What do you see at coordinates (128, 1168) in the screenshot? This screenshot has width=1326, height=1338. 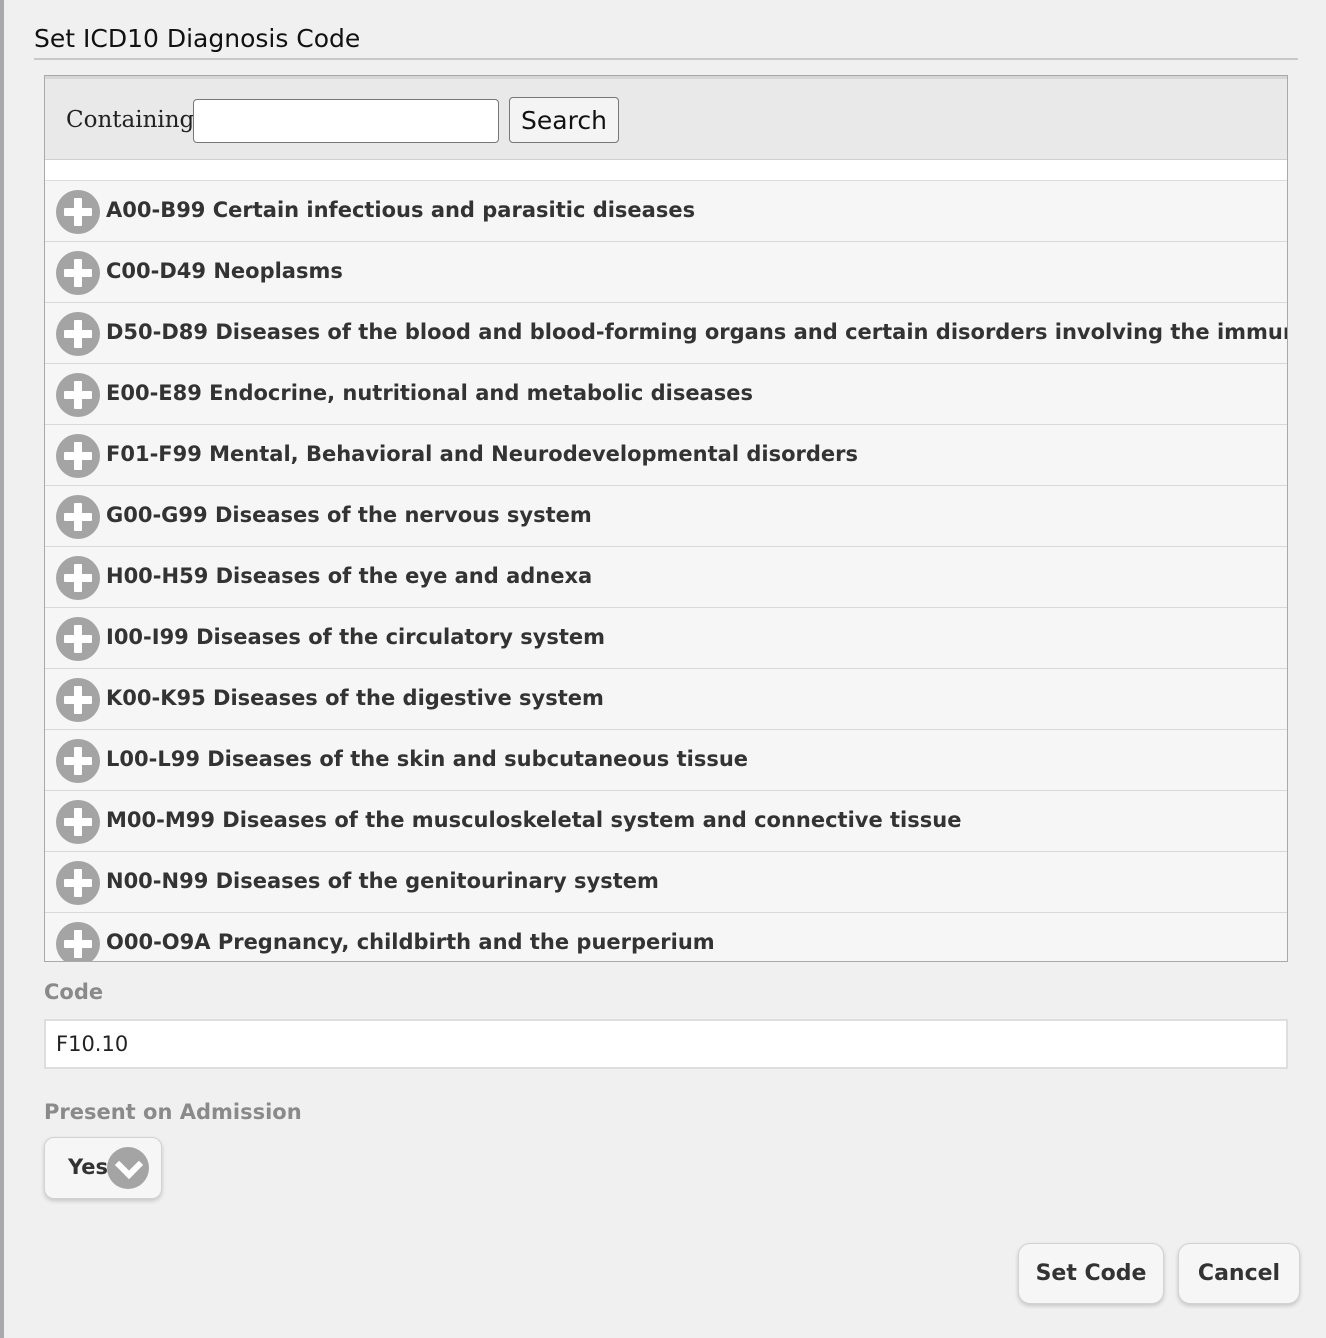 I see `chevron-down-icon` at bounding box center [128, 1168].